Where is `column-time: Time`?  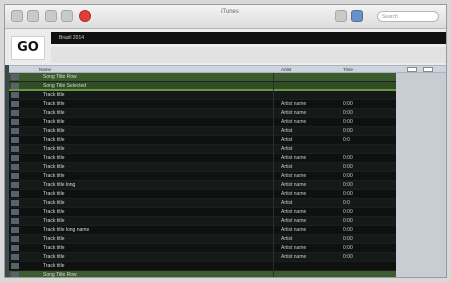
column-time: Time is located at coordinates (348, 69).